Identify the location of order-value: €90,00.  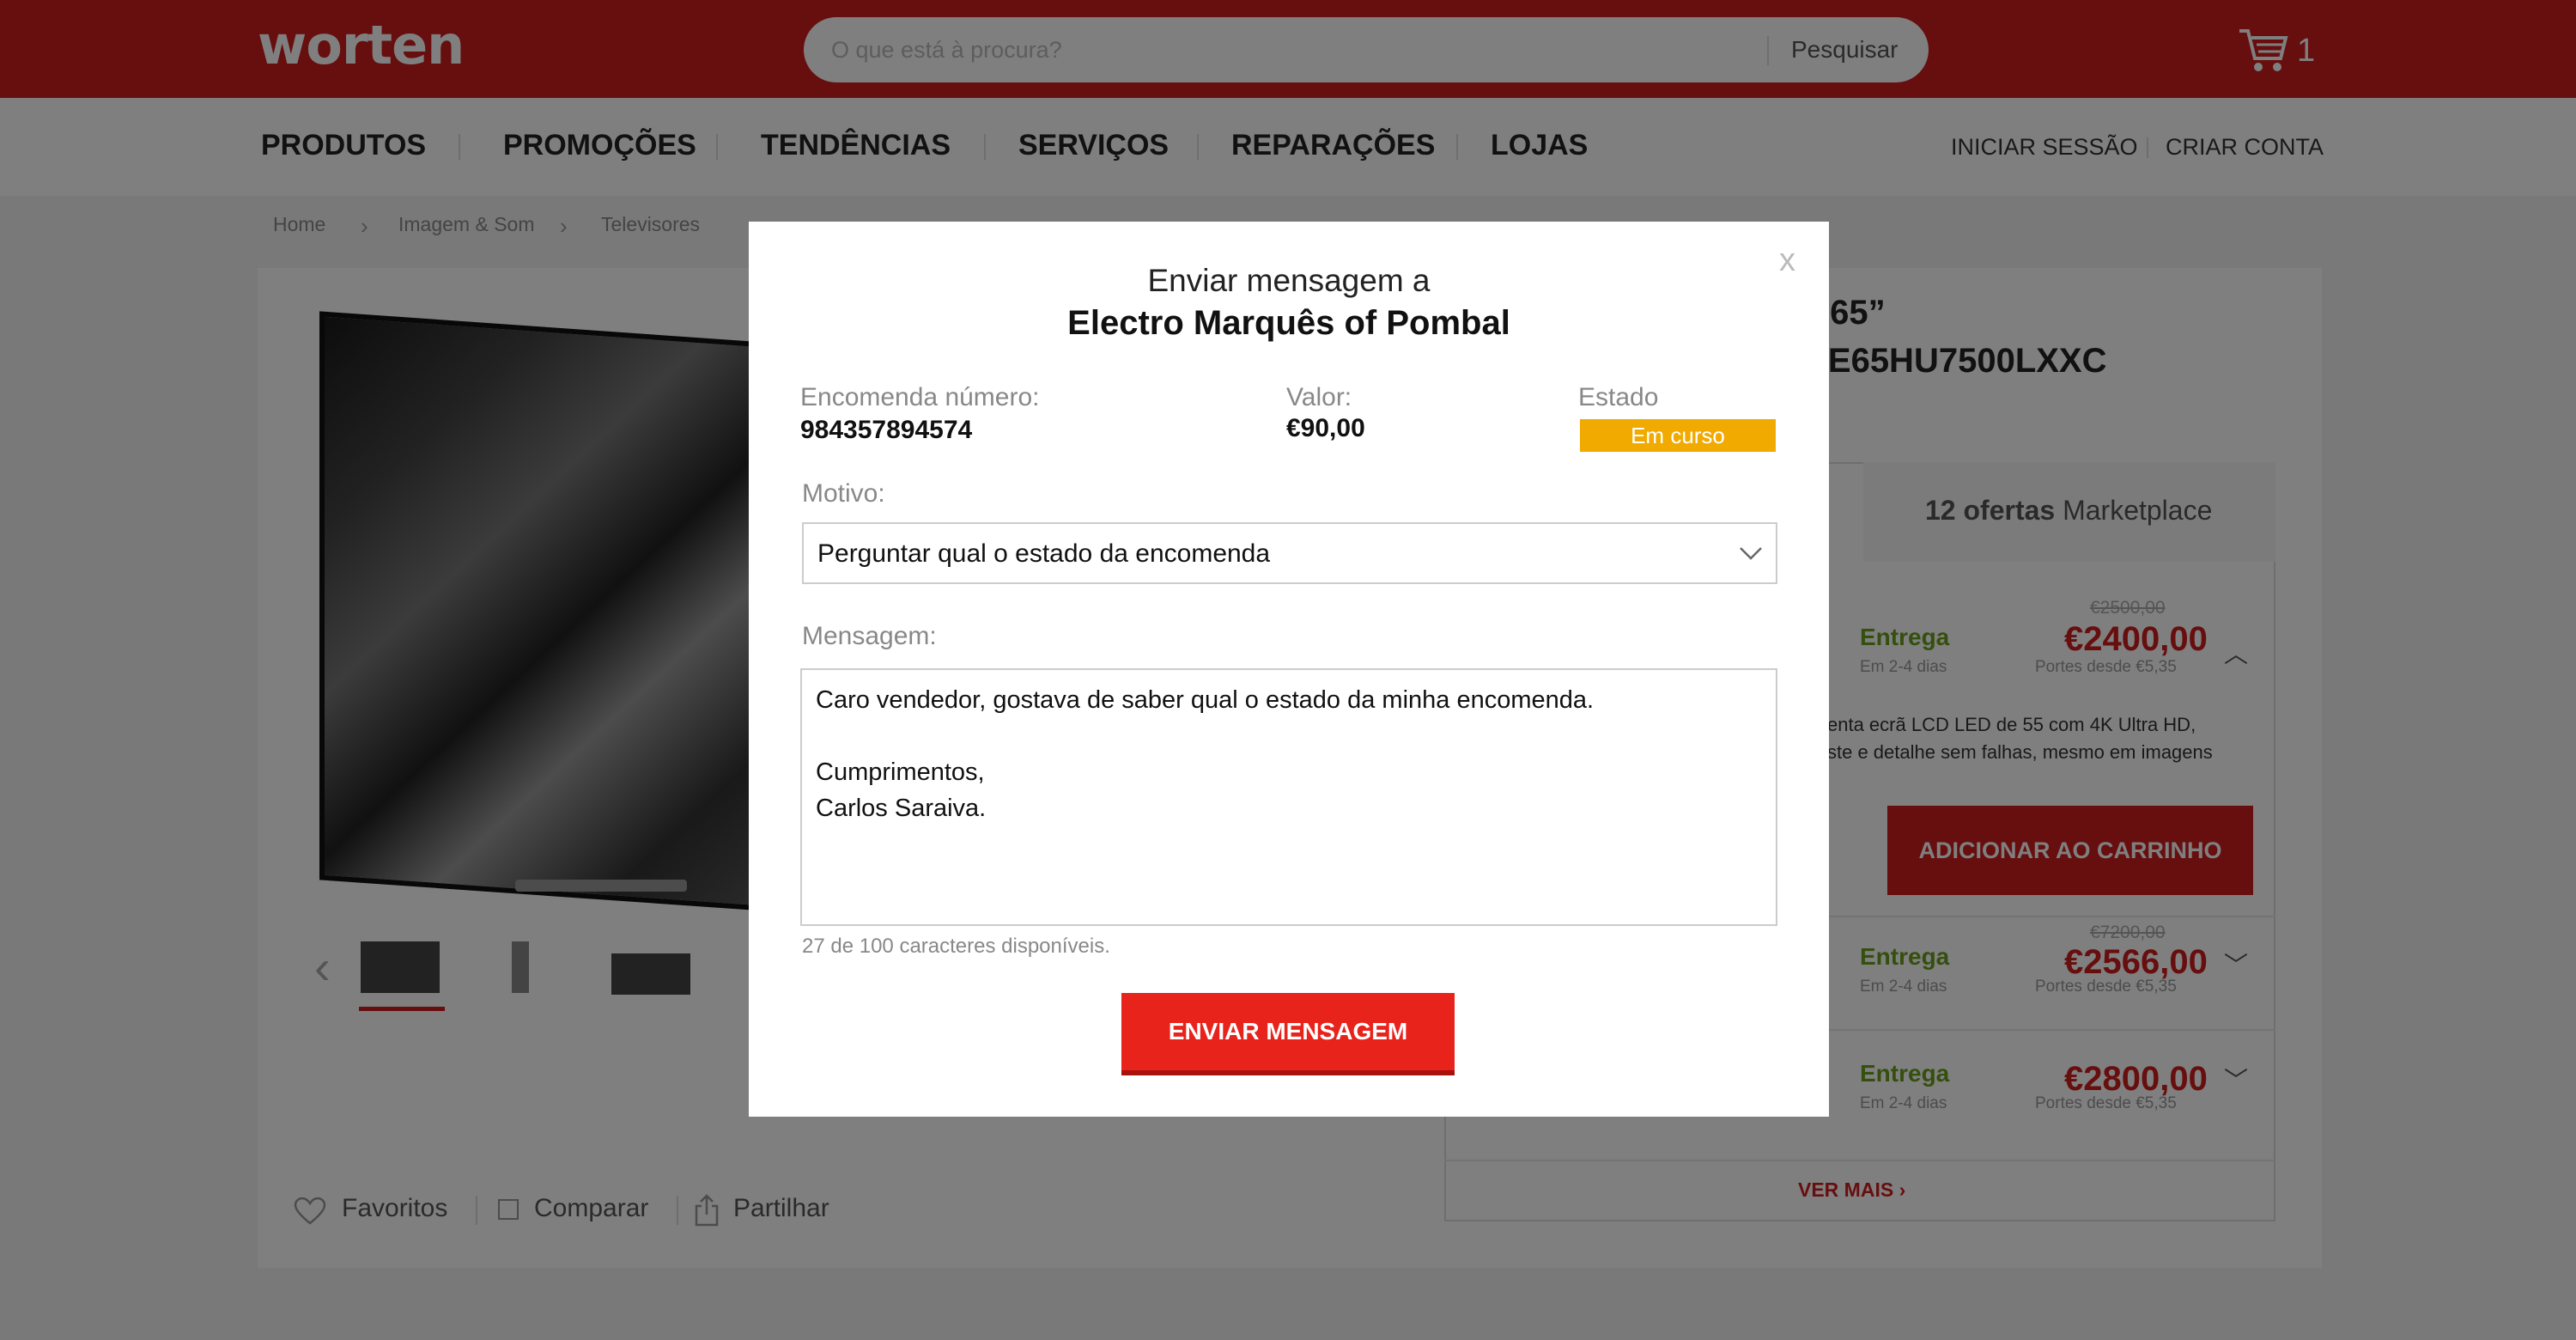
(1325, 428).